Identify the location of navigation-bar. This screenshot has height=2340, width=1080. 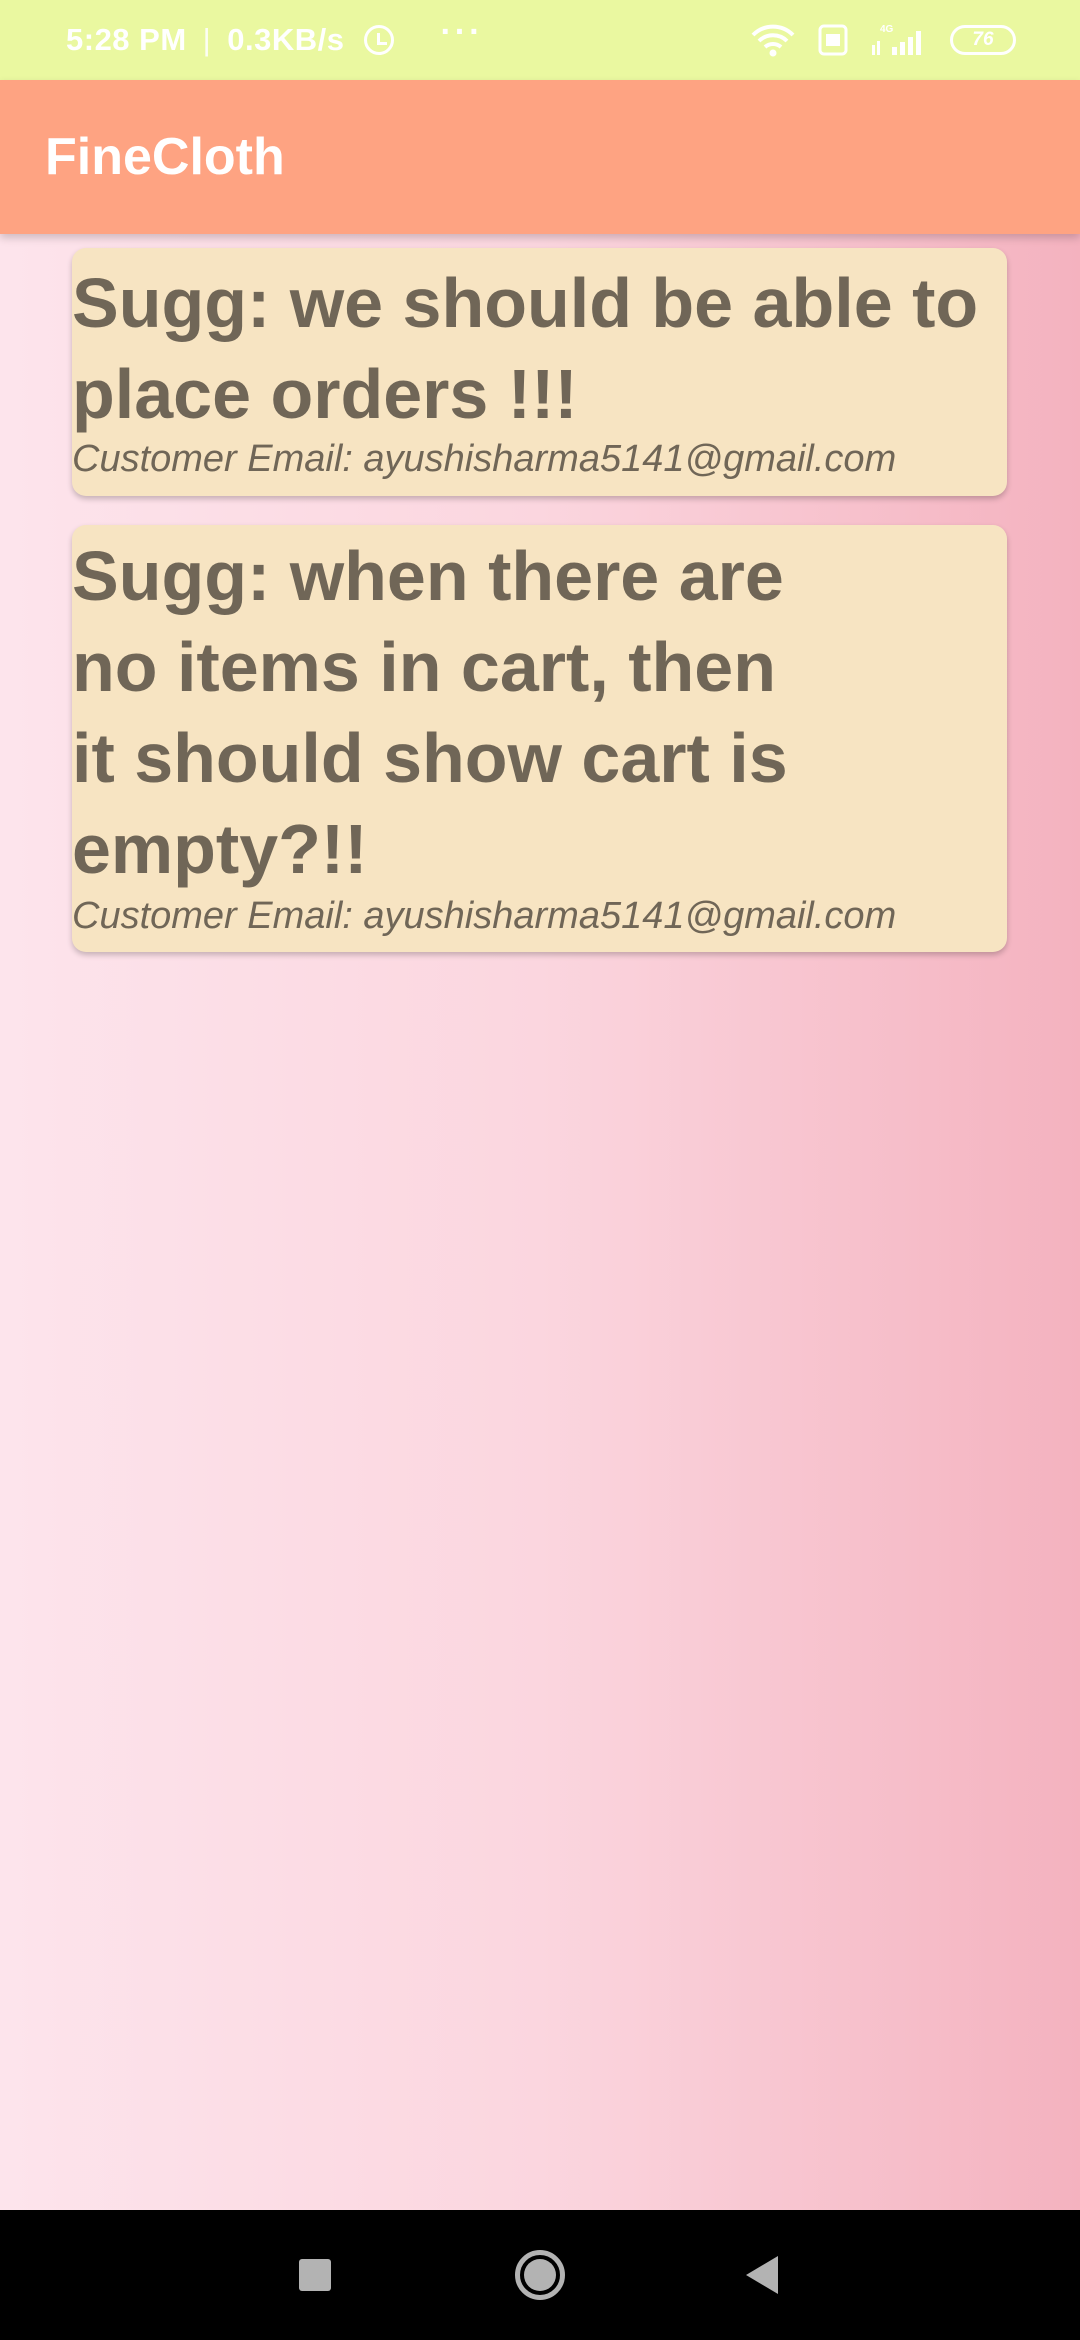
(540, 2275).